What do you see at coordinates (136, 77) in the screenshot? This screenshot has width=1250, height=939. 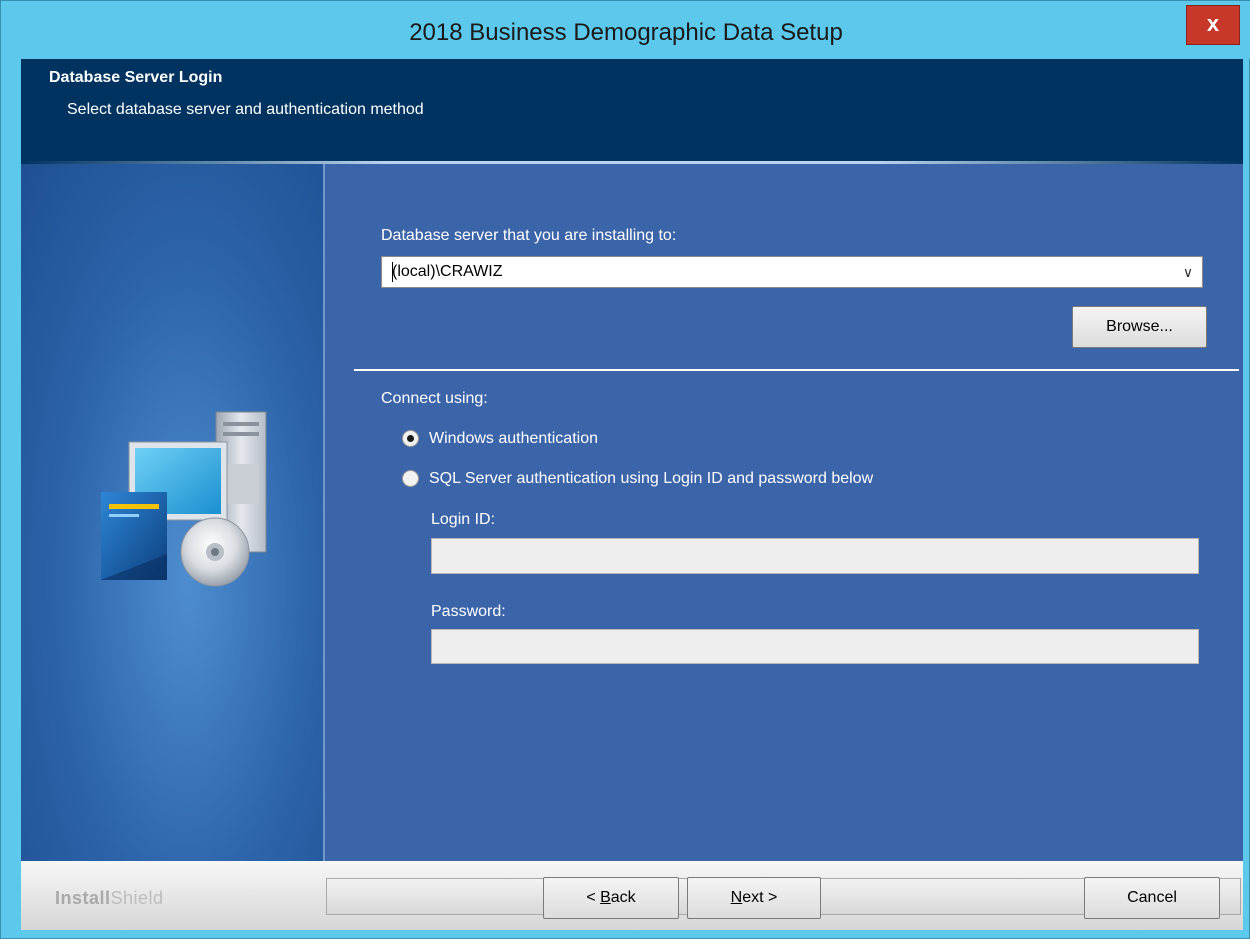 I see `page-title: Database Server Login` at bounding box center [136, 77].